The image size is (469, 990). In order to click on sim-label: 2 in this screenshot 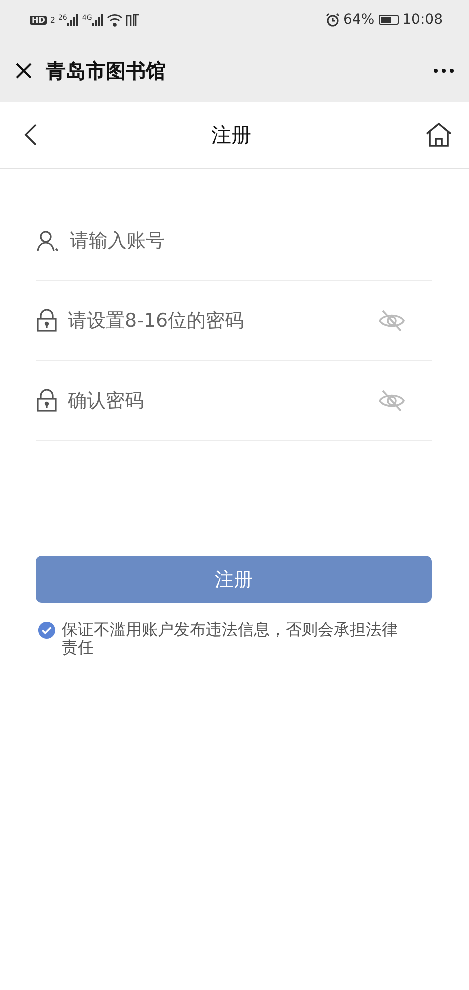, I will do `click(53, 20)`.